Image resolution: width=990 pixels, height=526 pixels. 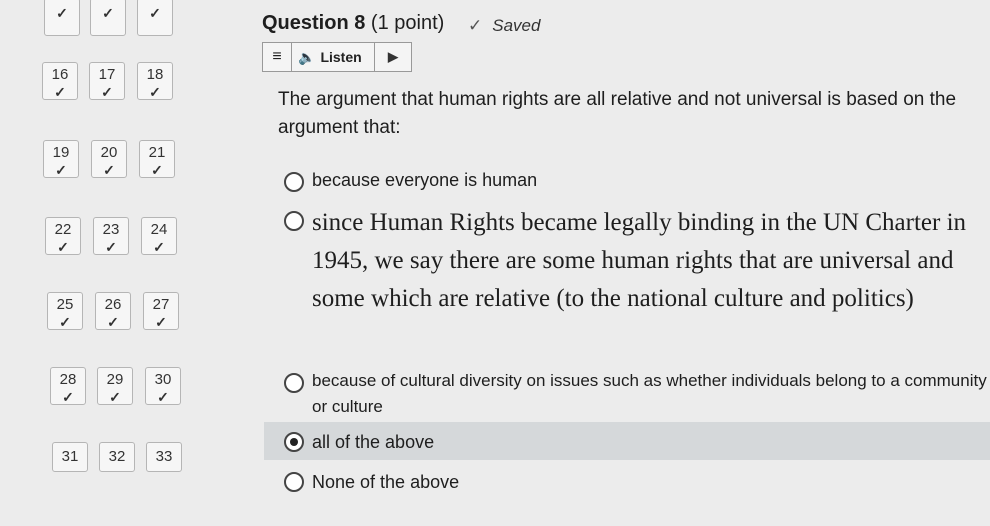 I want to click on question-number: 33, so click(x=164, y=456).